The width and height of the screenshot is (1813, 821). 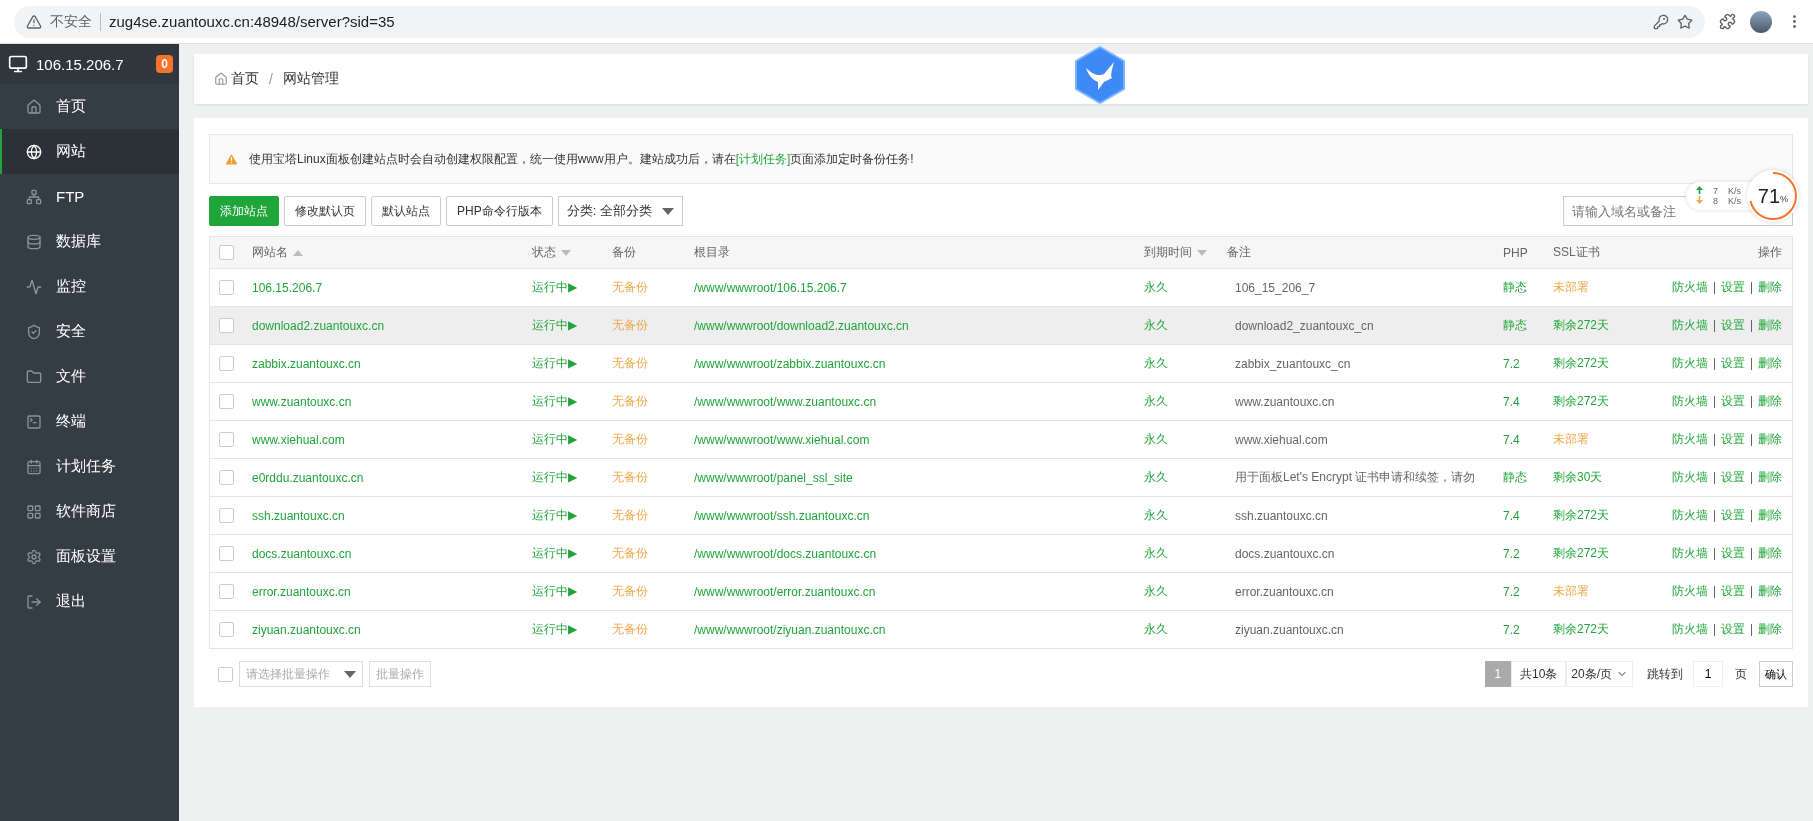 I want to click on site-name-link: zabbix.zuantouxc.cn, so click(x=306, y=363).